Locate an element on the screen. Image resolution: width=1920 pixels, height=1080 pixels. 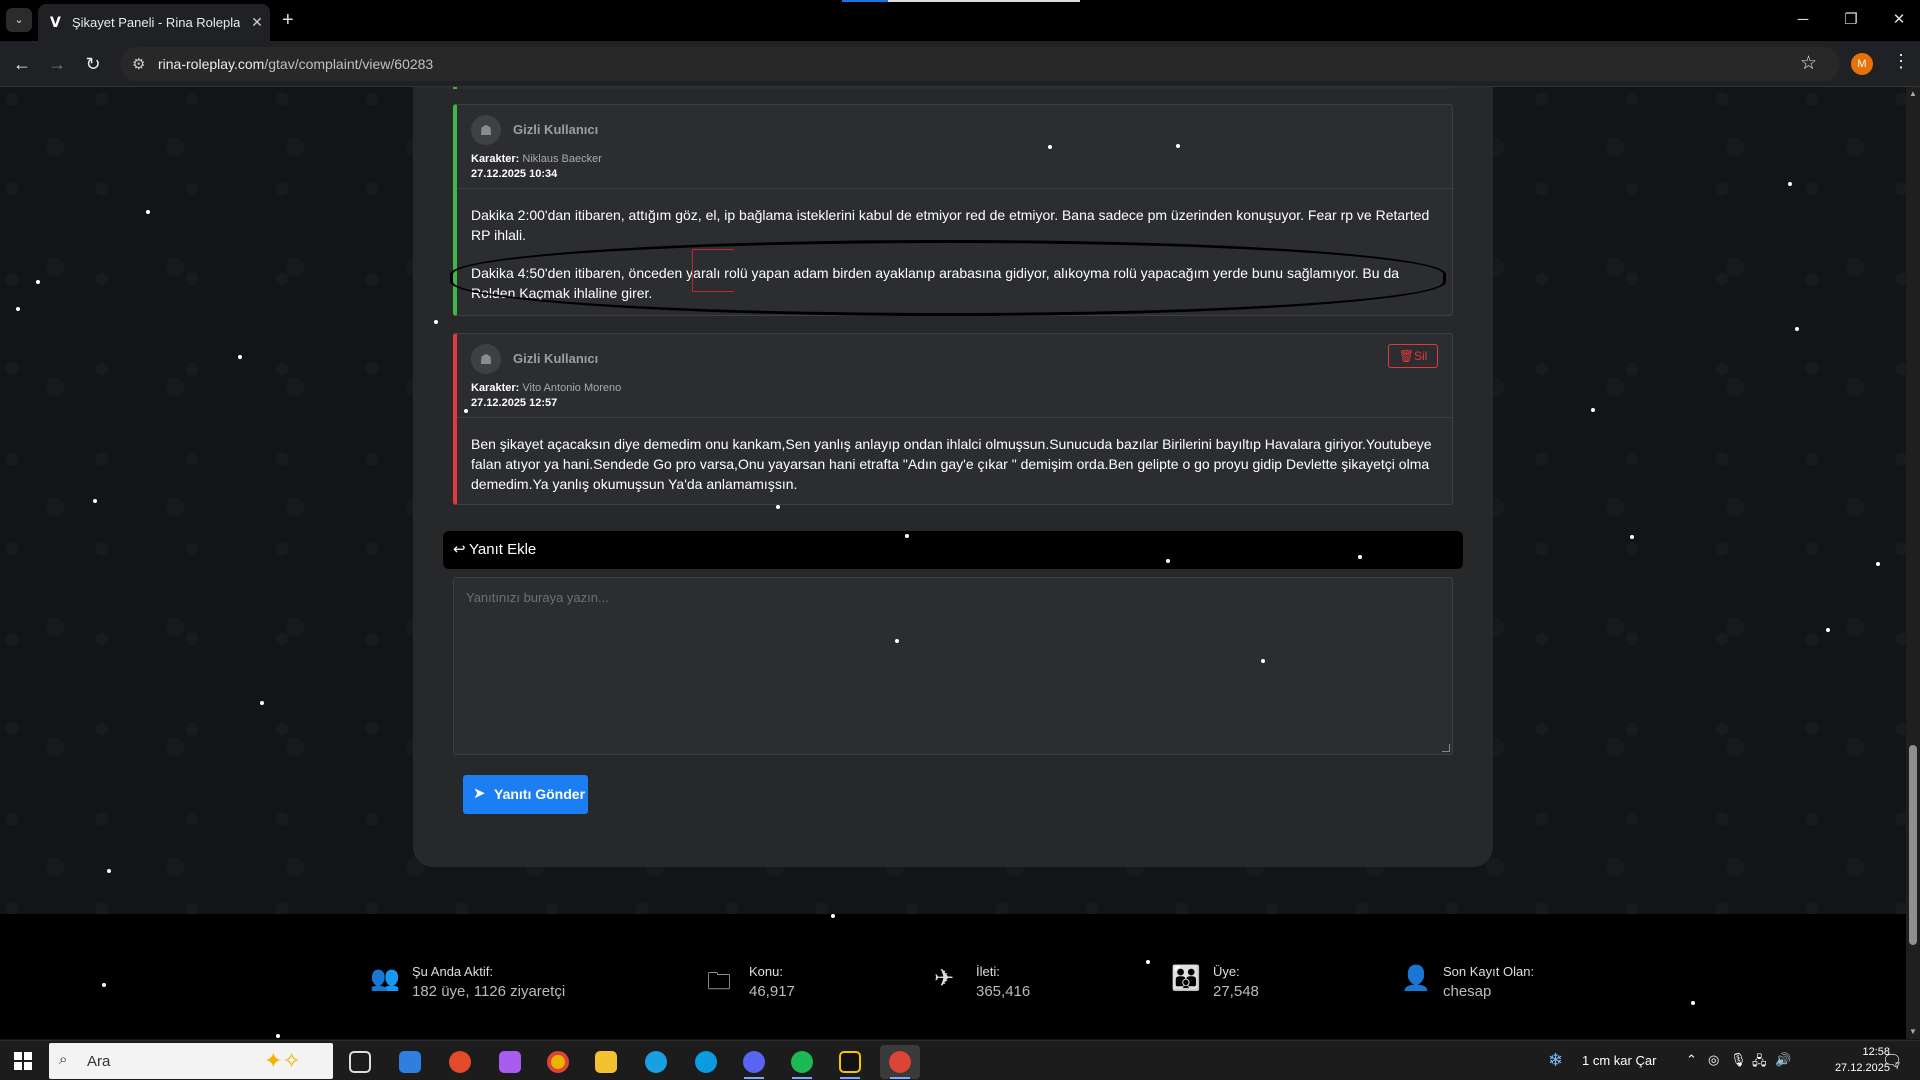
stat-value: 182 üye, 1126 ziyaretçi is located at coordinates (489, 991).